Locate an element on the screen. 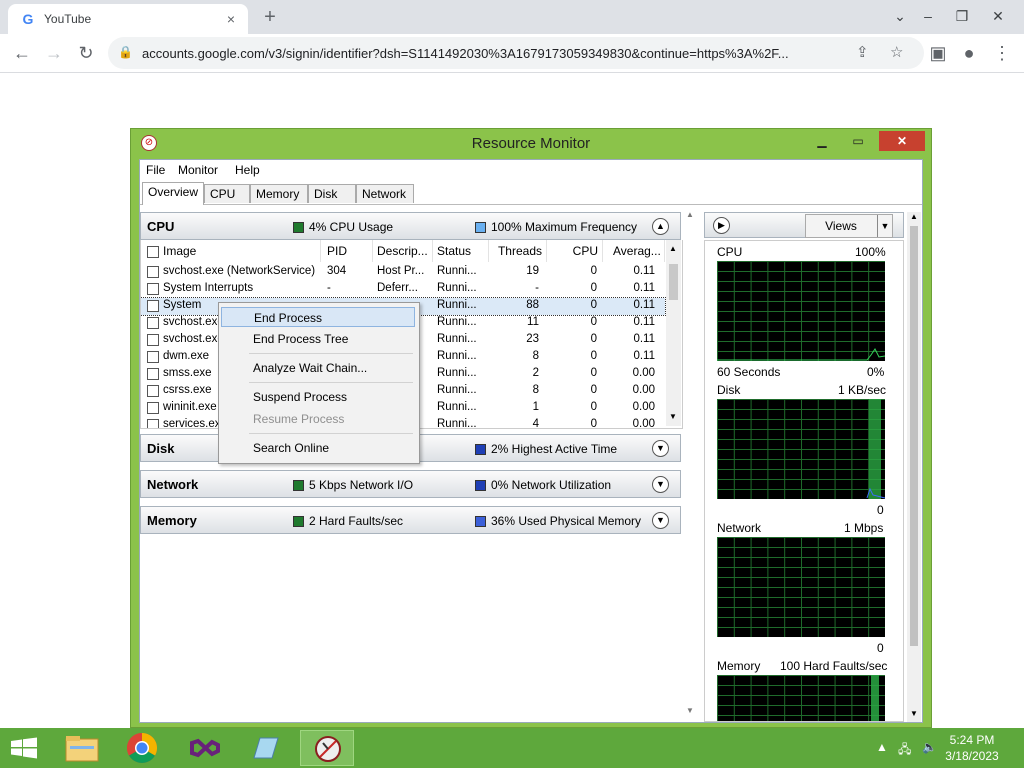 Image resolution: width=1024 pixels, height=770 pixels. forward-icon: → is located at coordinates (54, 53).